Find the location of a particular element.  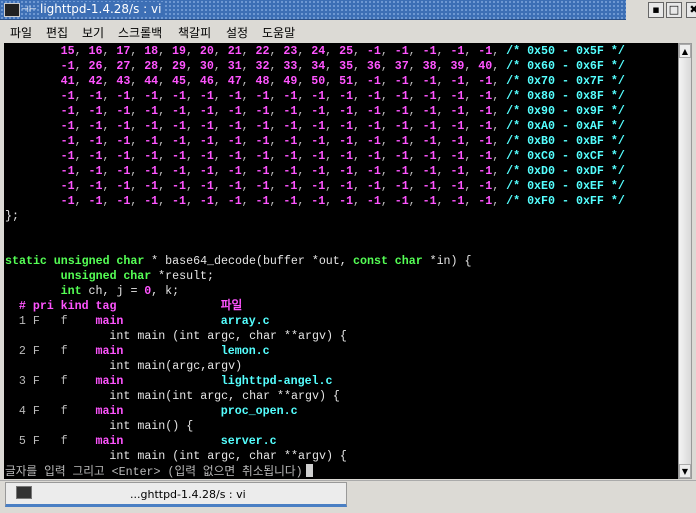

scrollbar: ▲ ▼ is located at coordinates (685, 261).